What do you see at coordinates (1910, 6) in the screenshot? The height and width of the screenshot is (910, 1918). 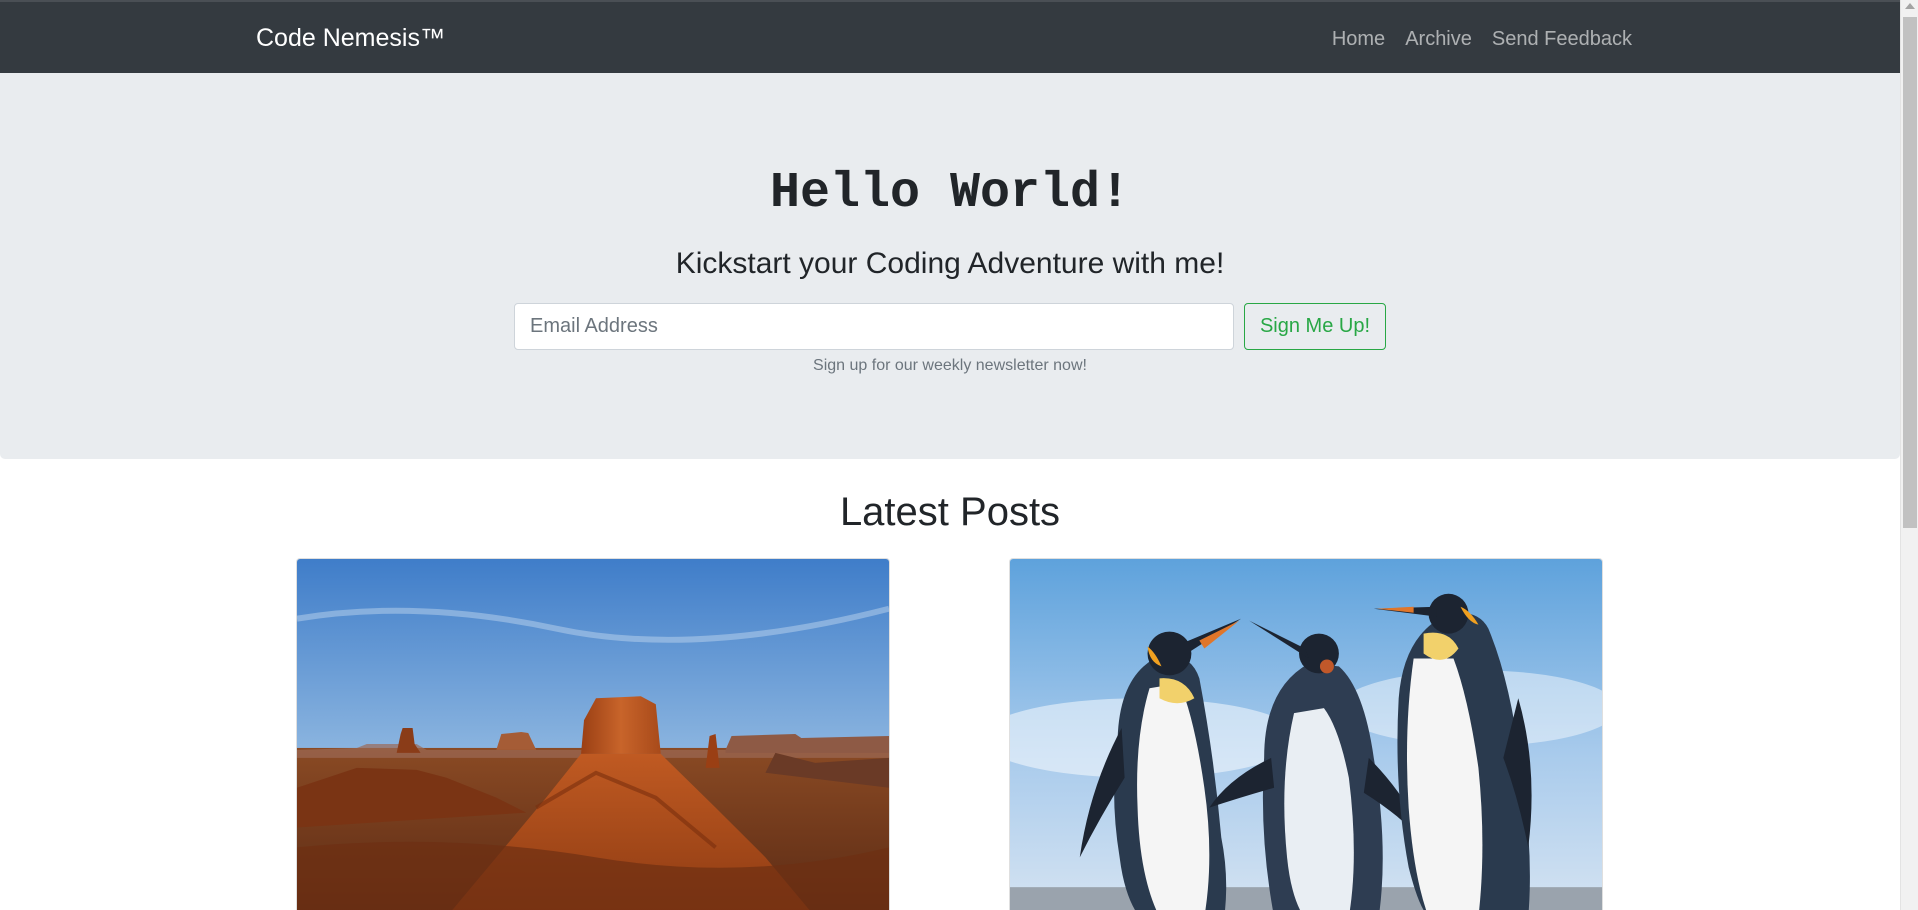 I see `scroll-up-arrow-icon` at bounding box center [1910, 6].